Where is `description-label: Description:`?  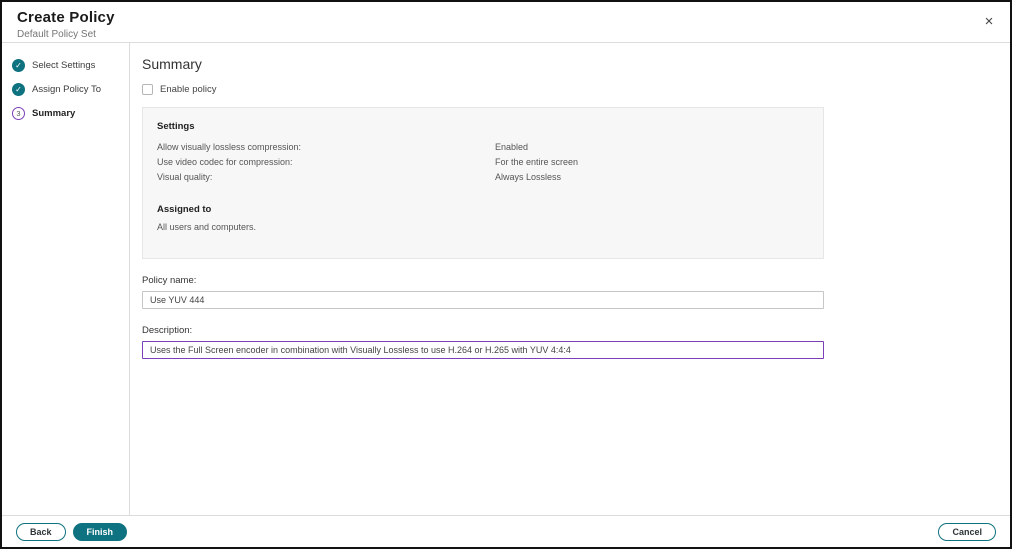
description-label: Description: is located at coordinates (167, 330).